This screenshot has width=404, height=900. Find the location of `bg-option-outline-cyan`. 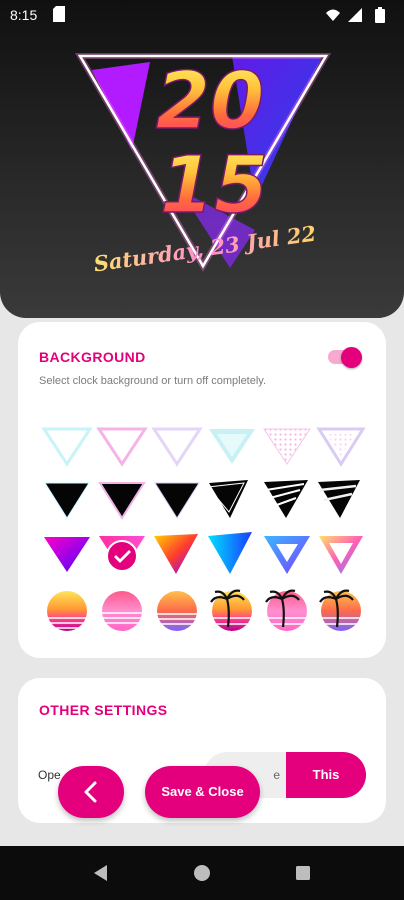

bg-option-outline-cyan is located at coordinates (67, 447).